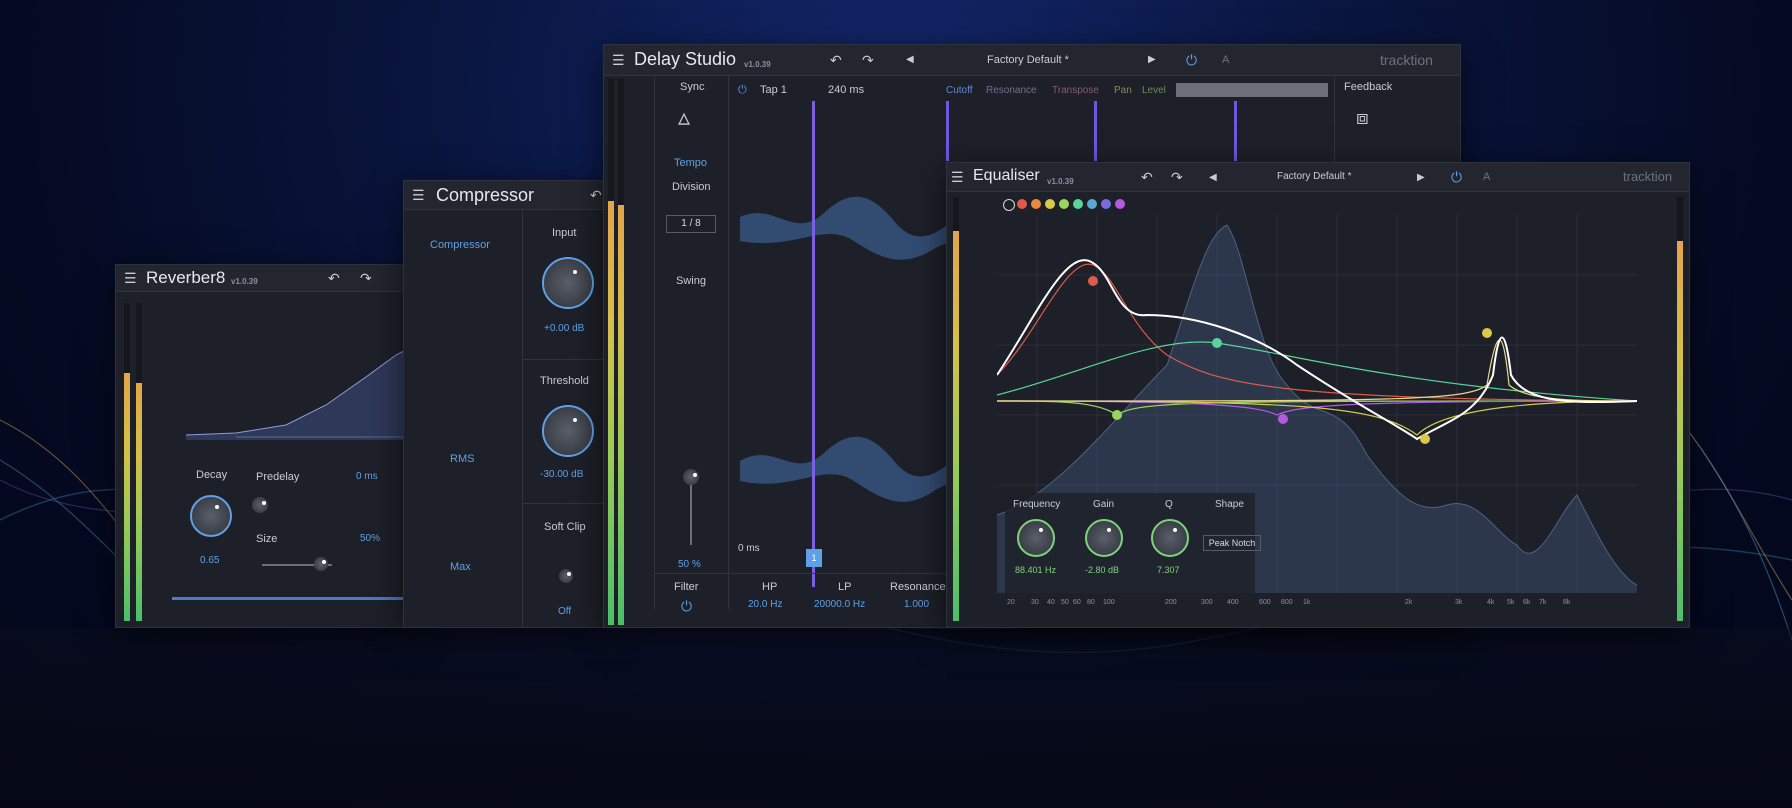 Image resolution: width=1792 pixels, height=808 pixels. Describe the element at coordinates (139, 502) in the screenshot. I see `reverb-meter-right` at that location.